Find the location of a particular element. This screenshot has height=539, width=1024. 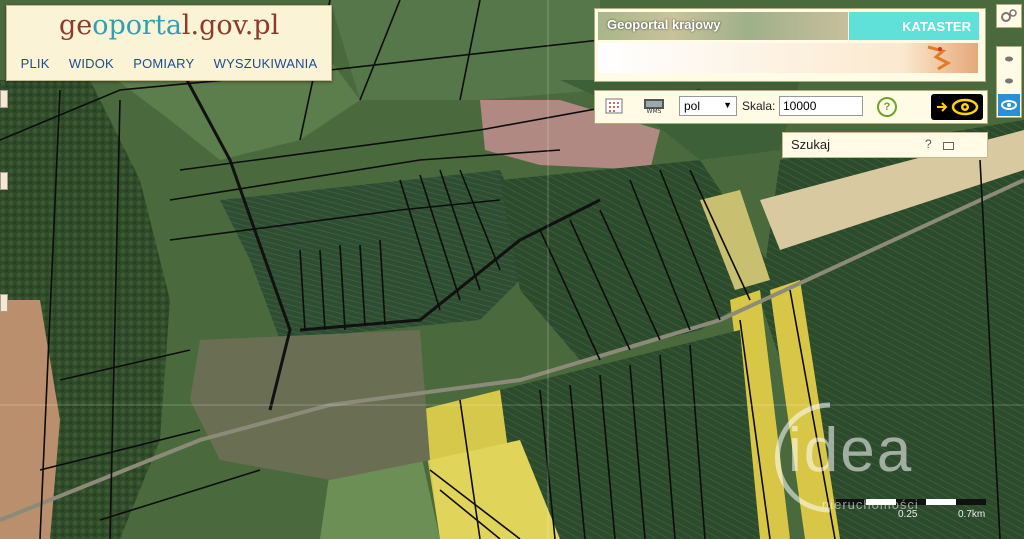

gear-icon is located at coordinates (1009, 15).